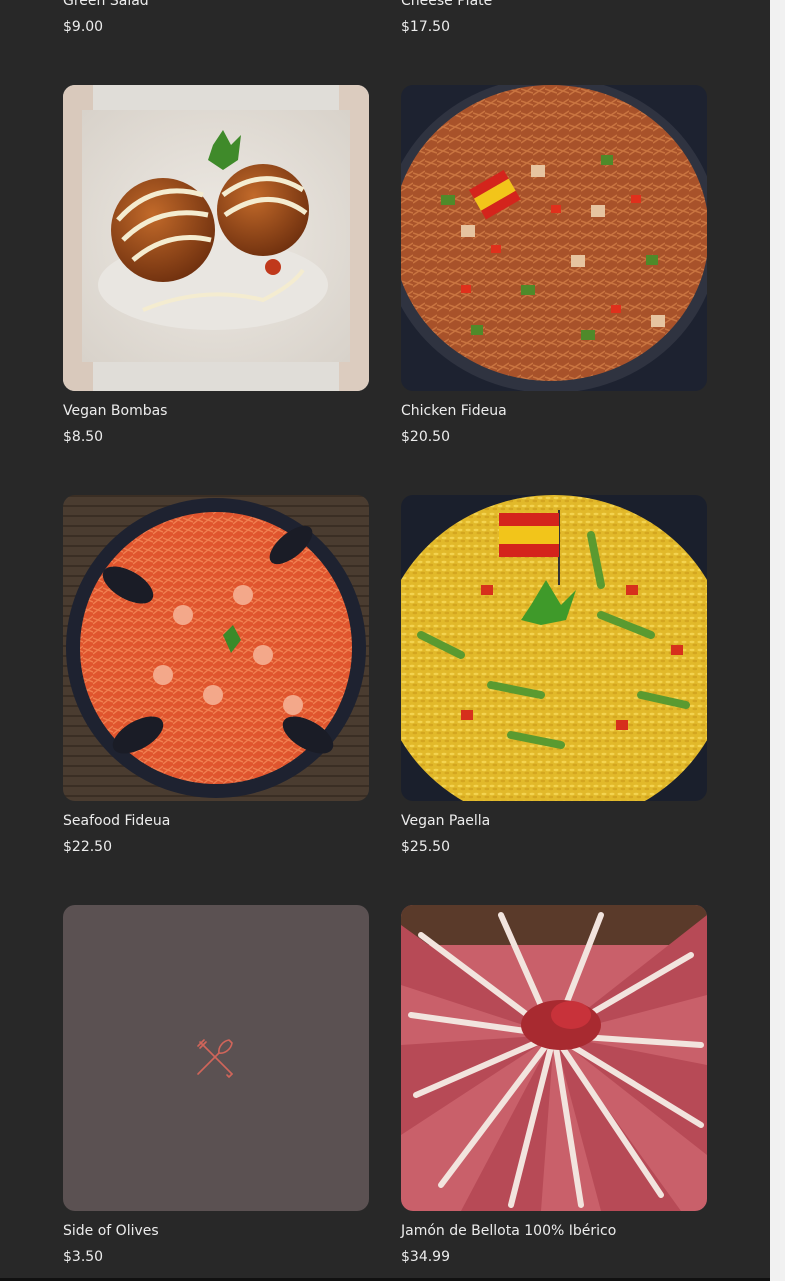  I want to click on jamon-iberico-photo, so click(554, 1058).